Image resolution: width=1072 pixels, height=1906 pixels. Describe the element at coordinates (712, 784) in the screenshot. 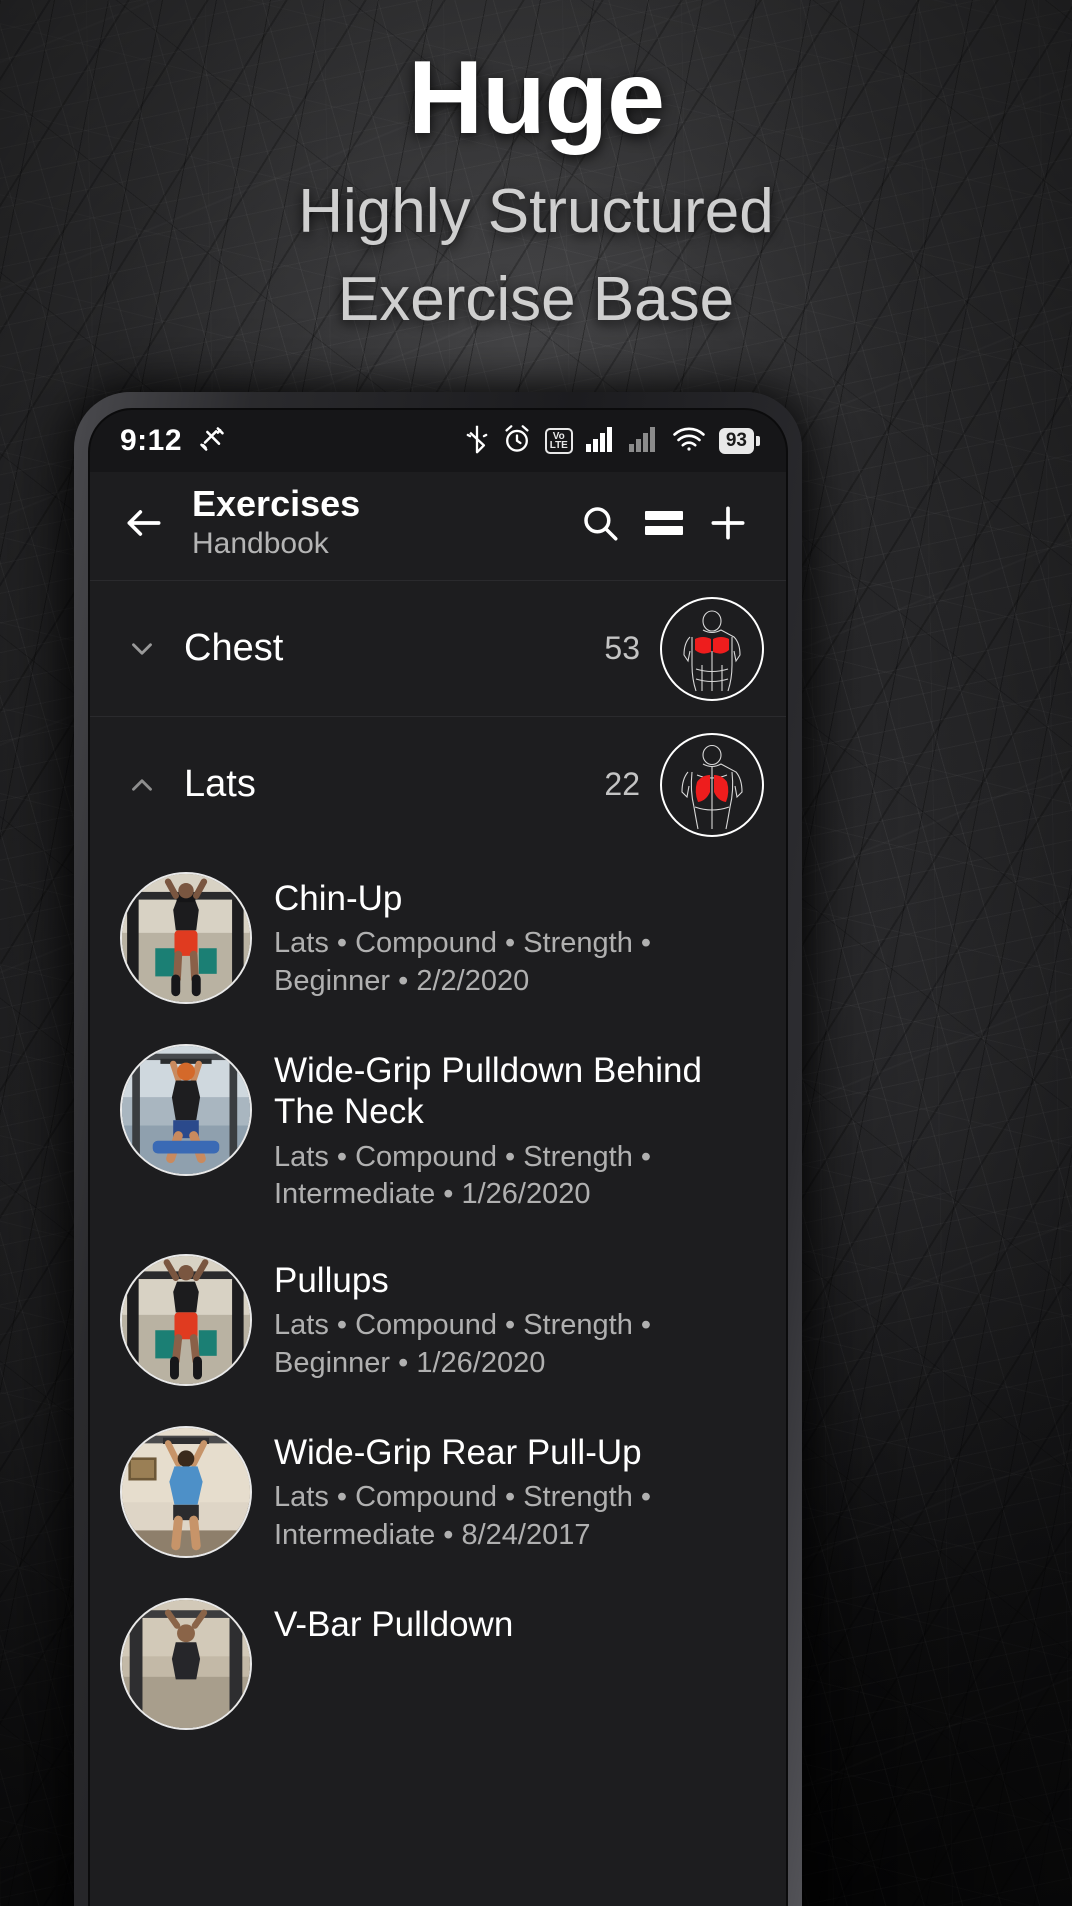

I see `lats-muscle-icon` at that location.